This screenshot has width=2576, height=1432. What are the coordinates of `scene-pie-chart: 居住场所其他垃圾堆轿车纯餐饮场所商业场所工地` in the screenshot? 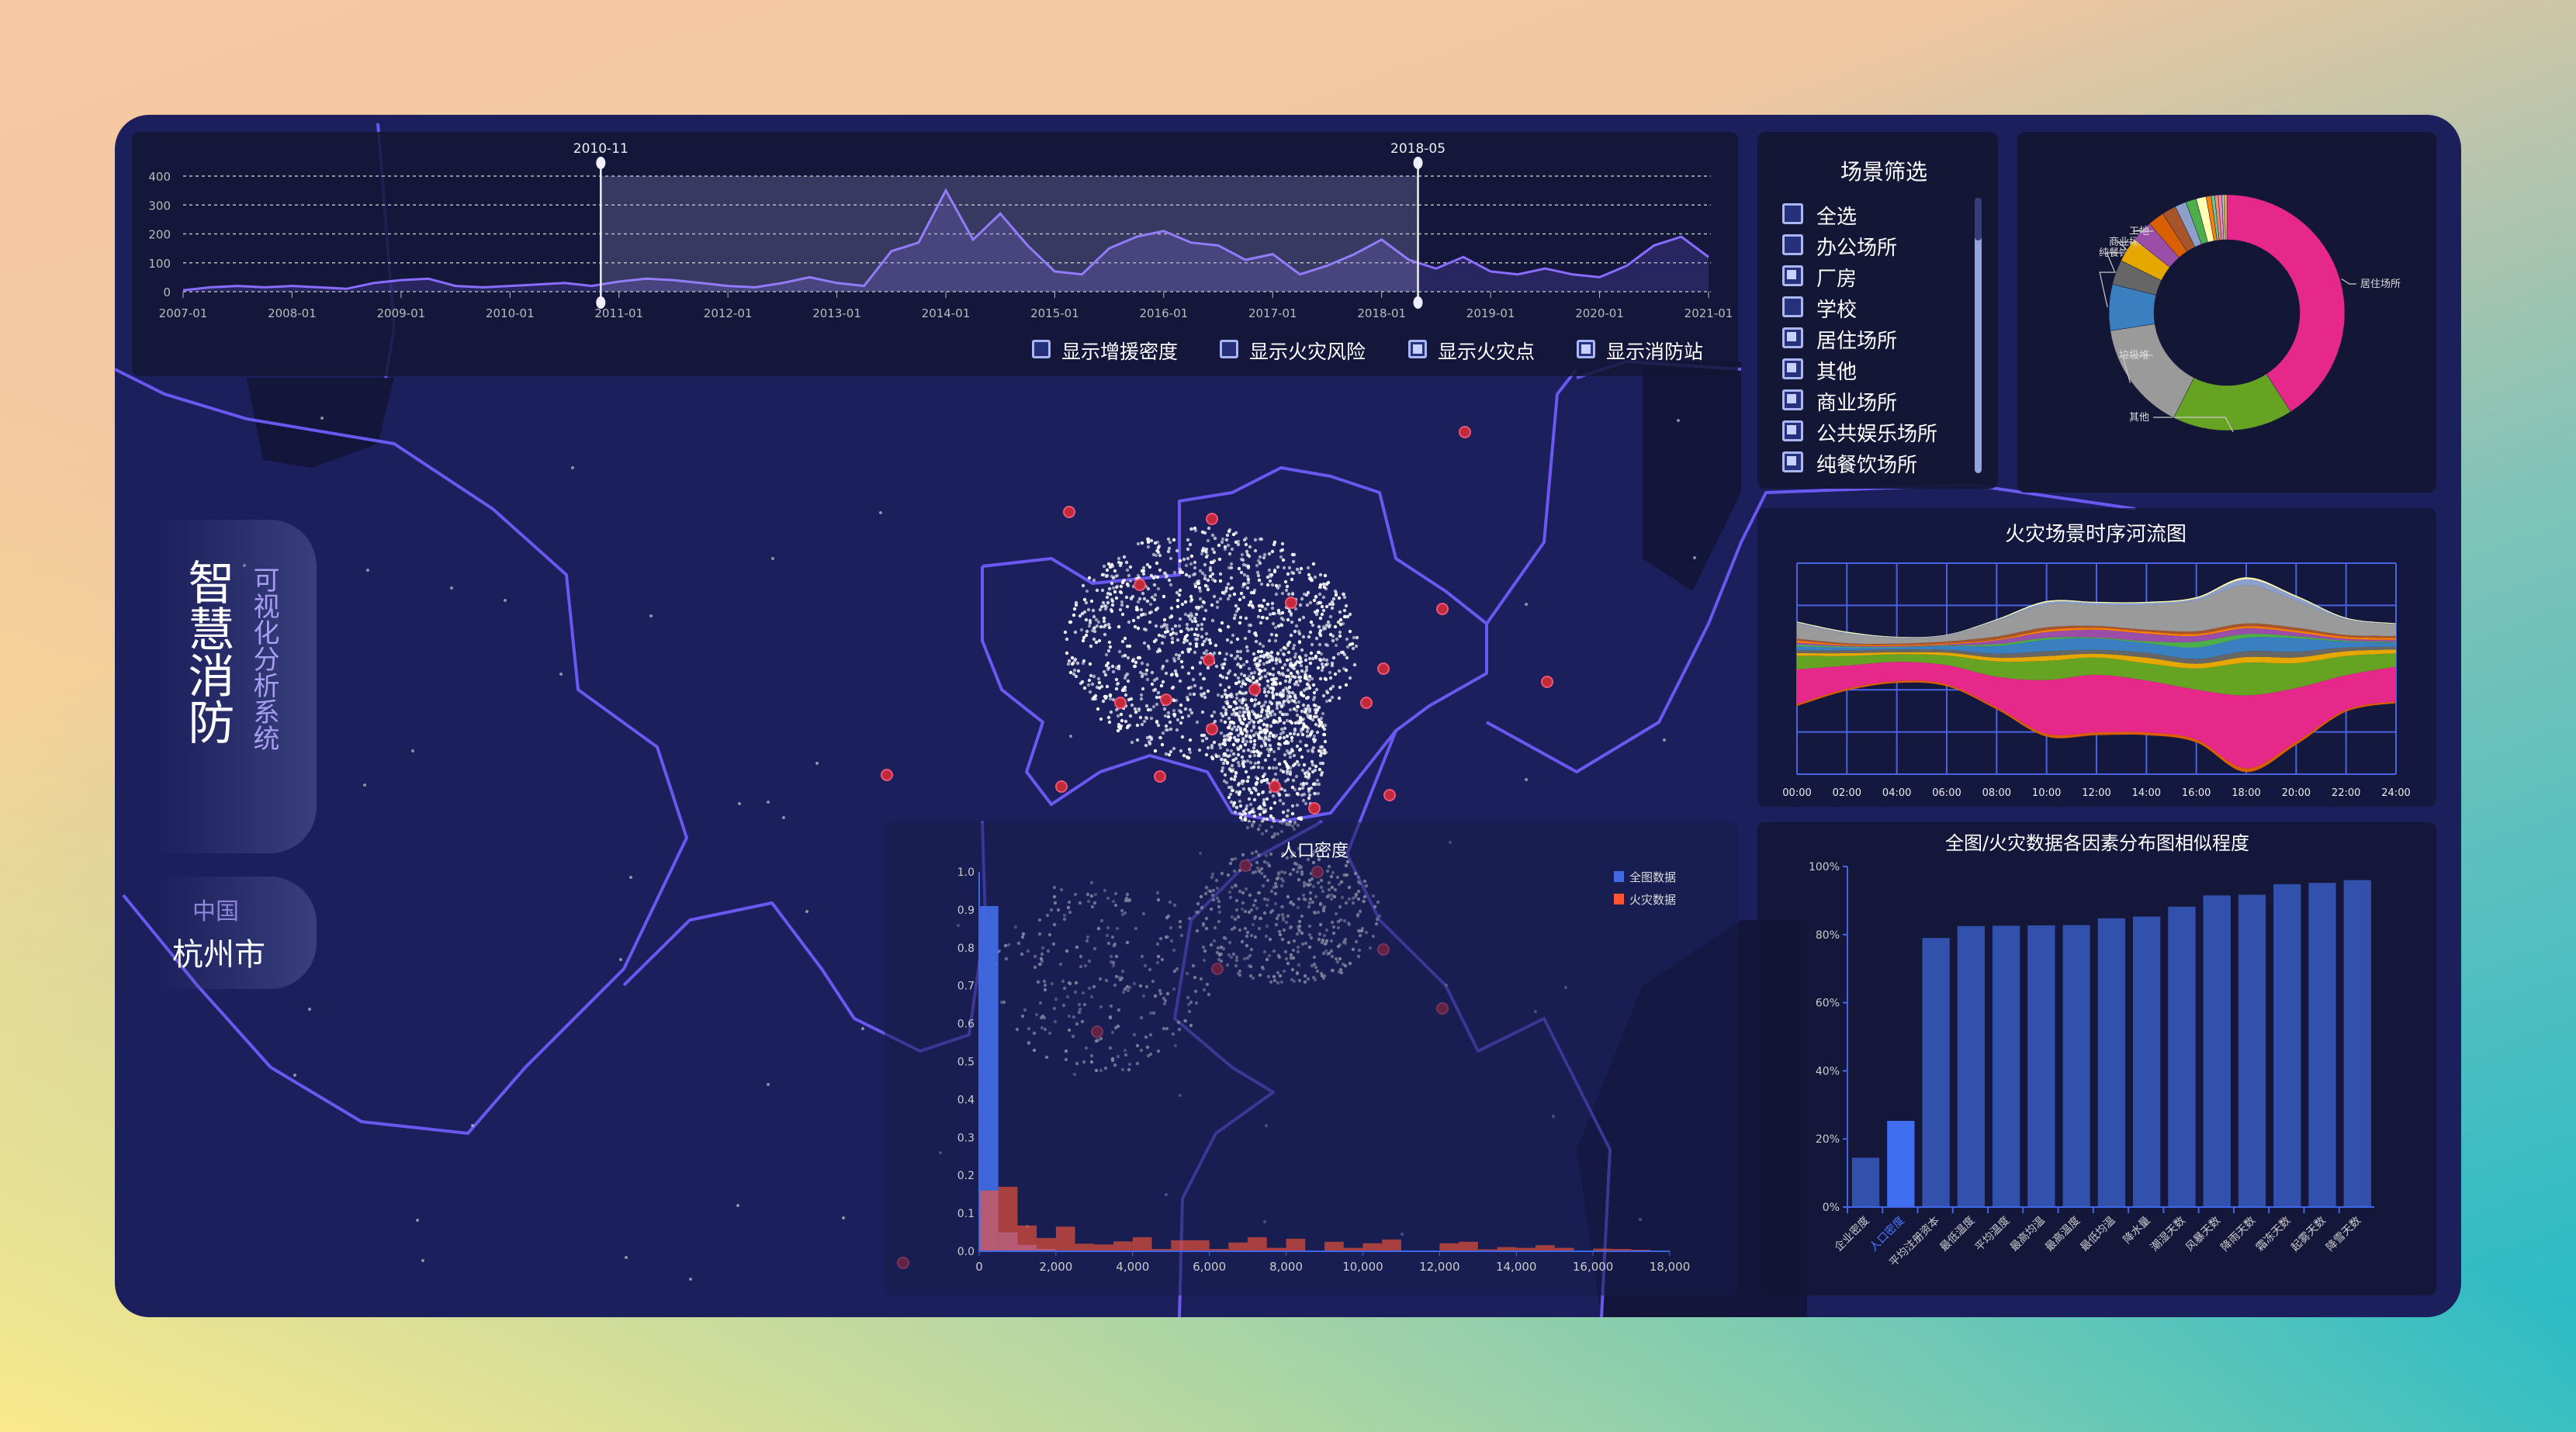 It's located at (2226, 312).